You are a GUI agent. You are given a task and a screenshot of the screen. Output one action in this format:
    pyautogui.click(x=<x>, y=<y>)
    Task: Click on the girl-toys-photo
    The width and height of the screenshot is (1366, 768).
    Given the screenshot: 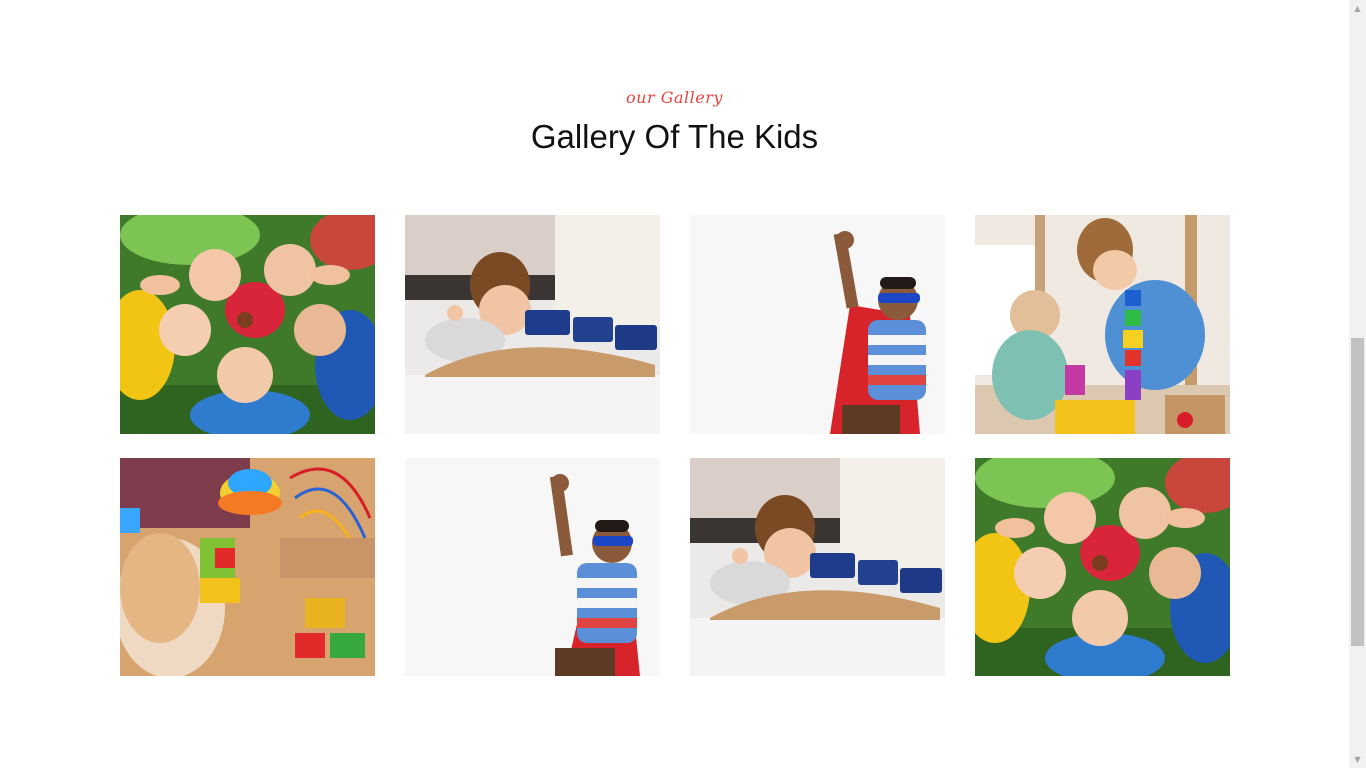 What is the action you would take?
    pyautogui.click(x=247, y=567)
    